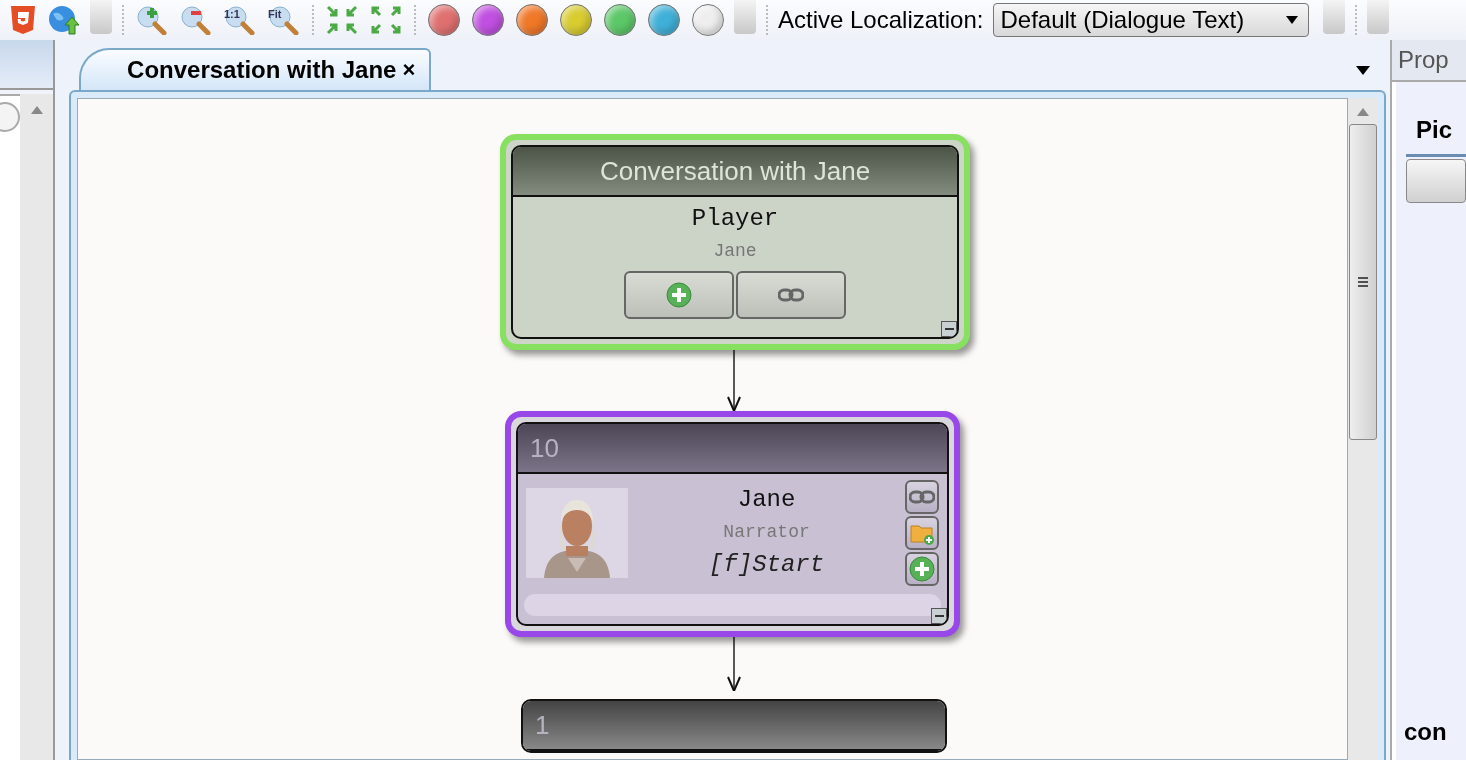 The width and height of the screenshot is (1466, 760). I want to click on conversant-name: Narrator, so click(766, 532).